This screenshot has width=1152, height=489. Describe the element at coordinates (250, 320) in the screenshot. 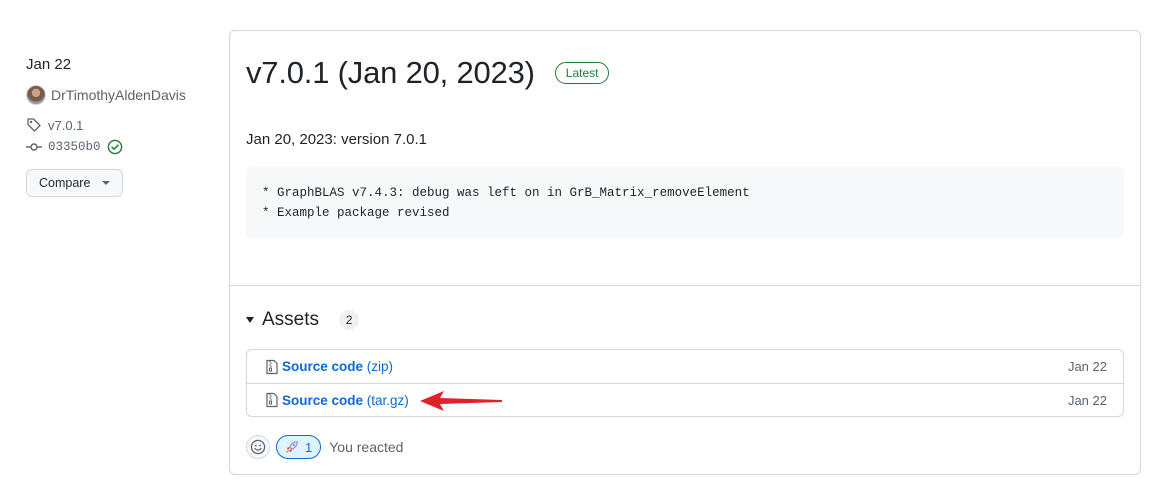

I see `triangle-down-icon` at that location.